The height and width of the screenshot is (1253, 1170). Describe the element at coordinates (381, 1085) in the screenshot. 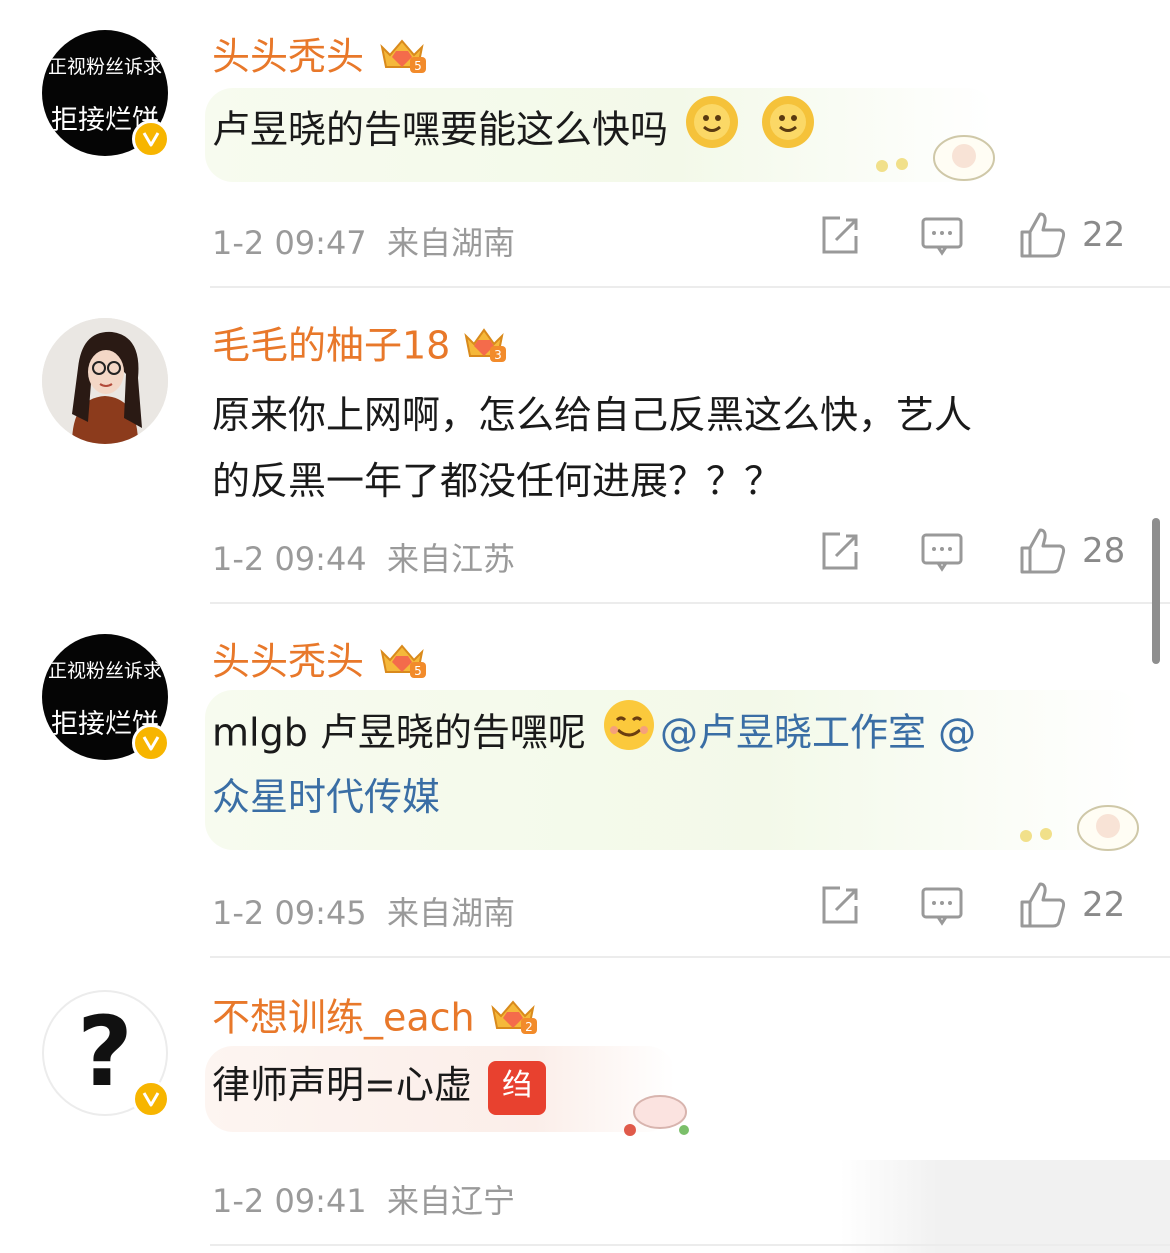

I see `comment-text: 律师声明=心虚 绉` at that location.